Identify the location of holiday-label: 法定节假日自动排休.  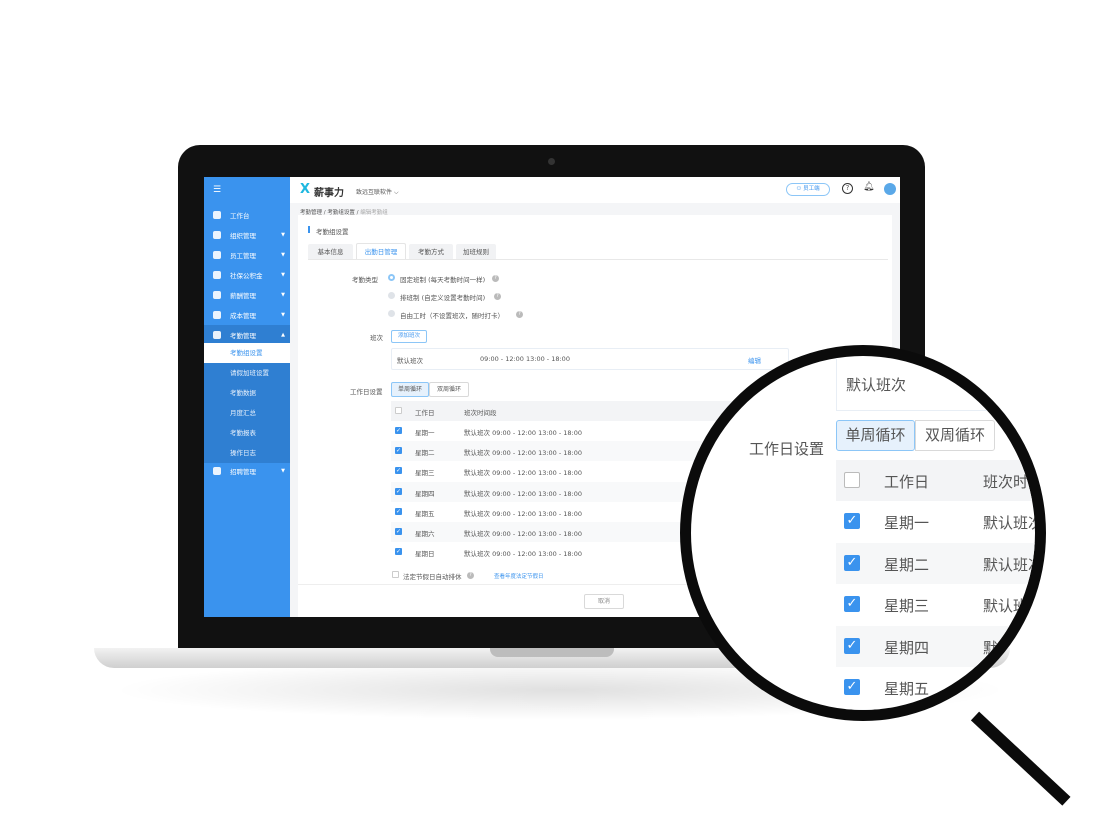
(432, 577).